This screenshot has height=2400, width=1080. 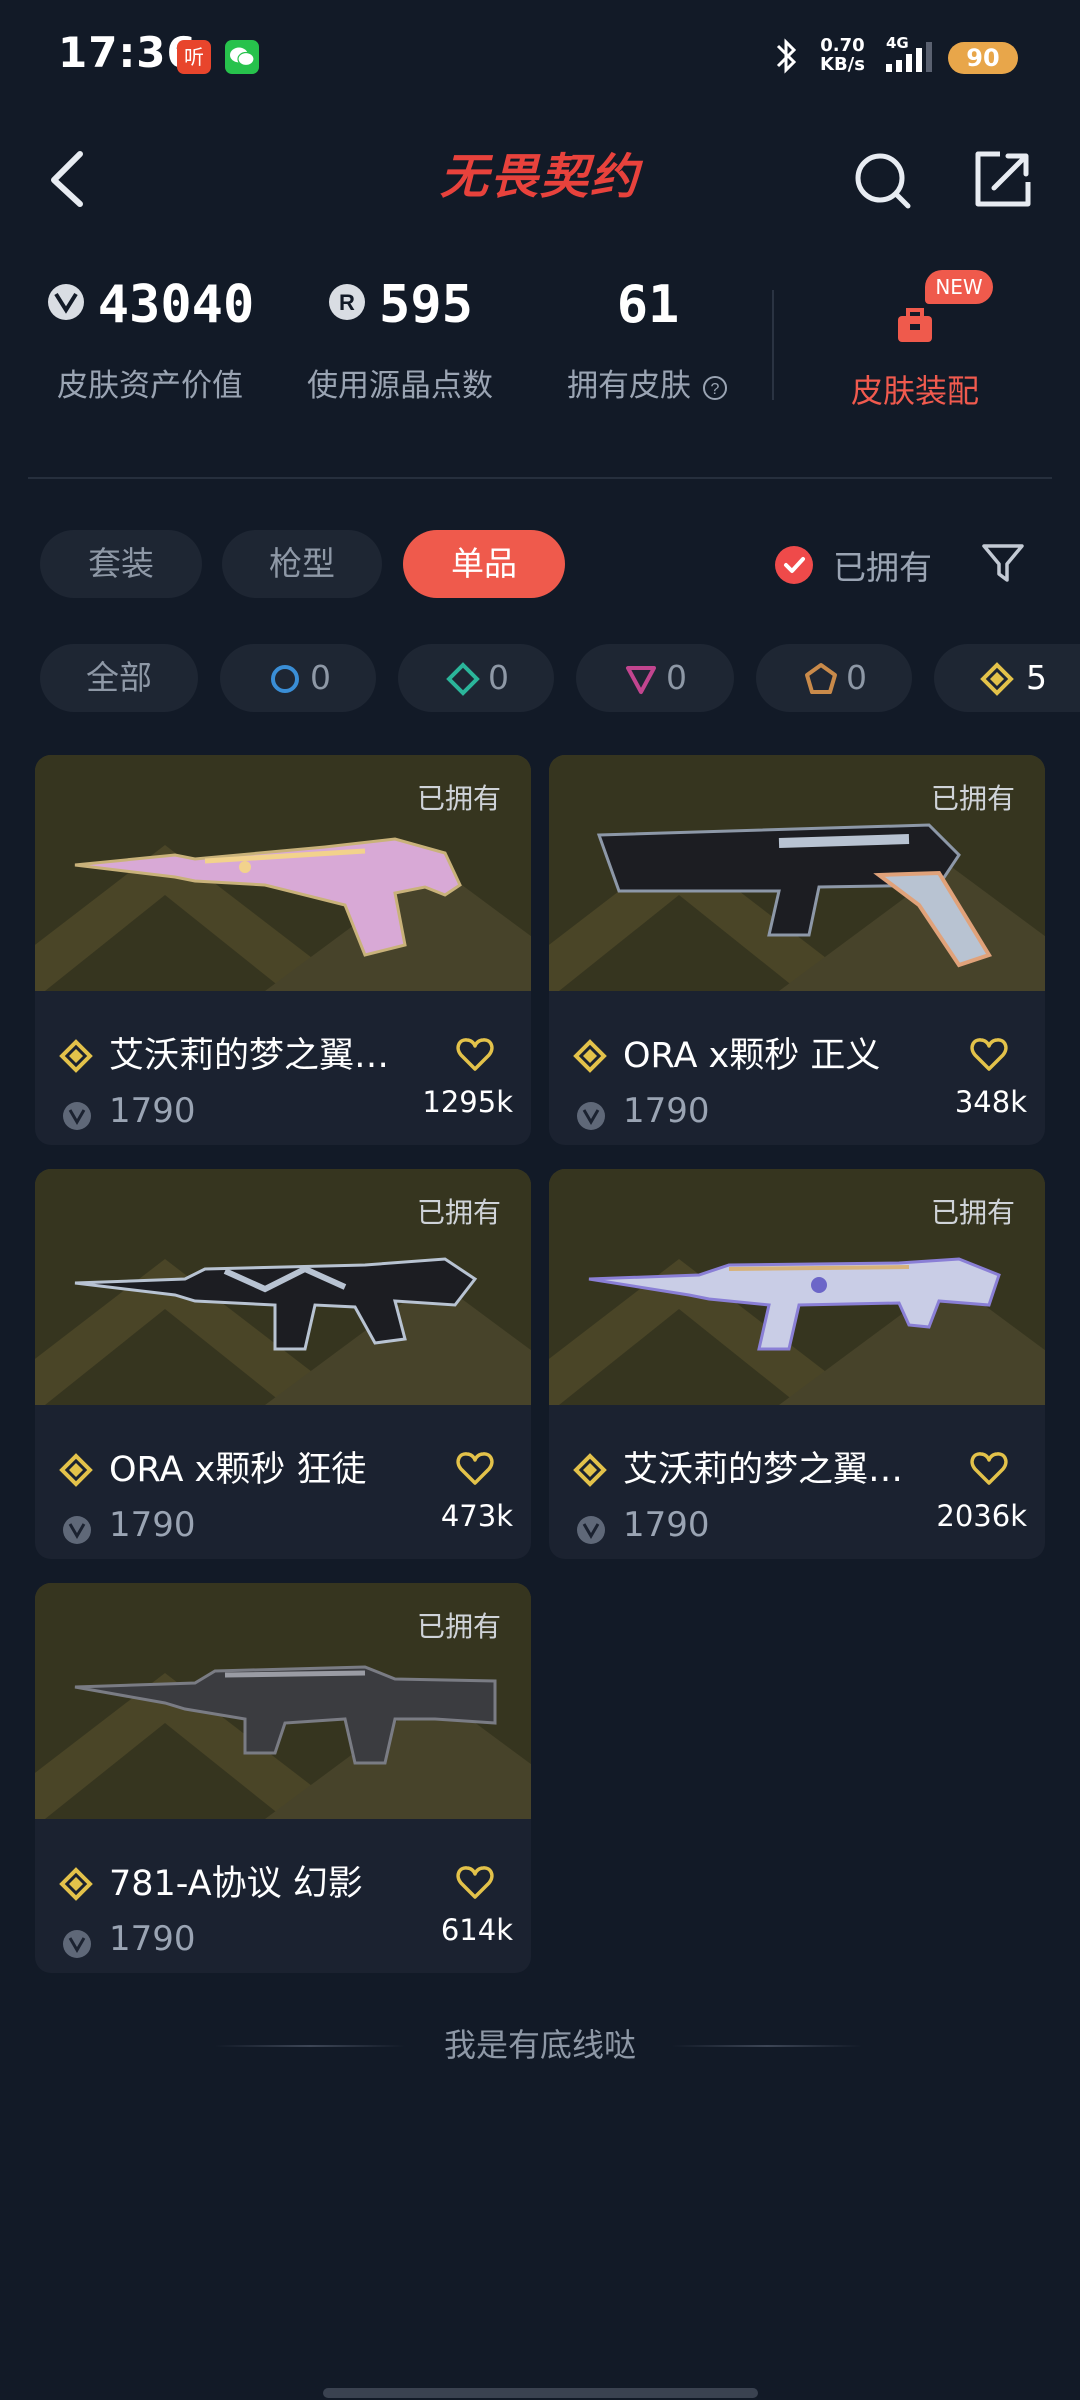 I want to click on exclusive-tier-icon, so click(x=821, y=678).